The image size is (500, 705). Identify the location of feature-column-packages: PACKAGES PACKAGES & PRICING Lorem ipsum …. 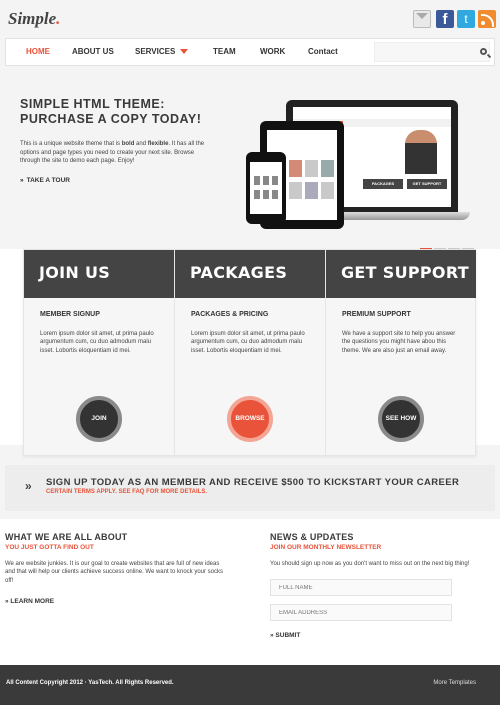
(250, 353).